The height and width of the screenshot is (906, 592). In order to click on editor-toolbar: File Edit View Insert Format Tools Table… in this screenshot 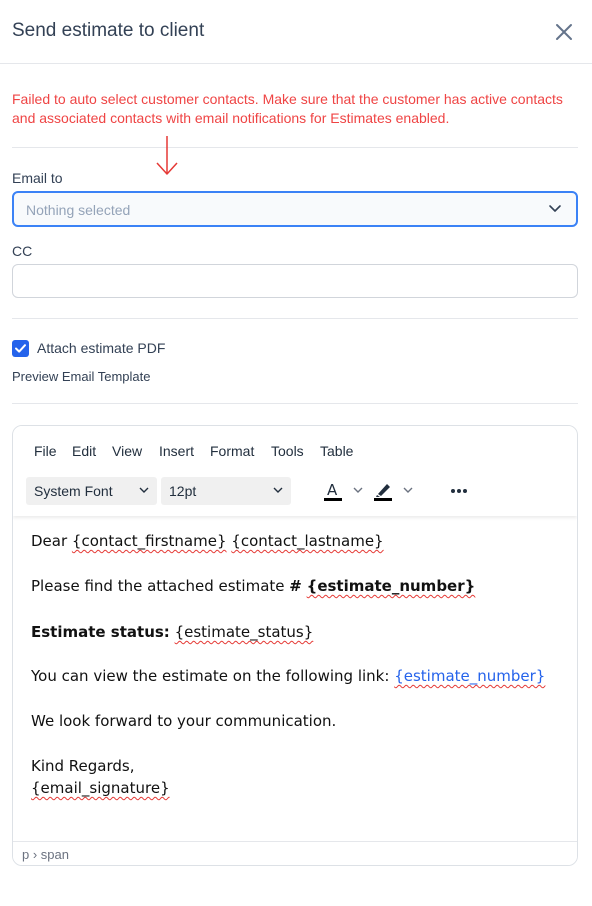, I will do `click(295, 471)`.